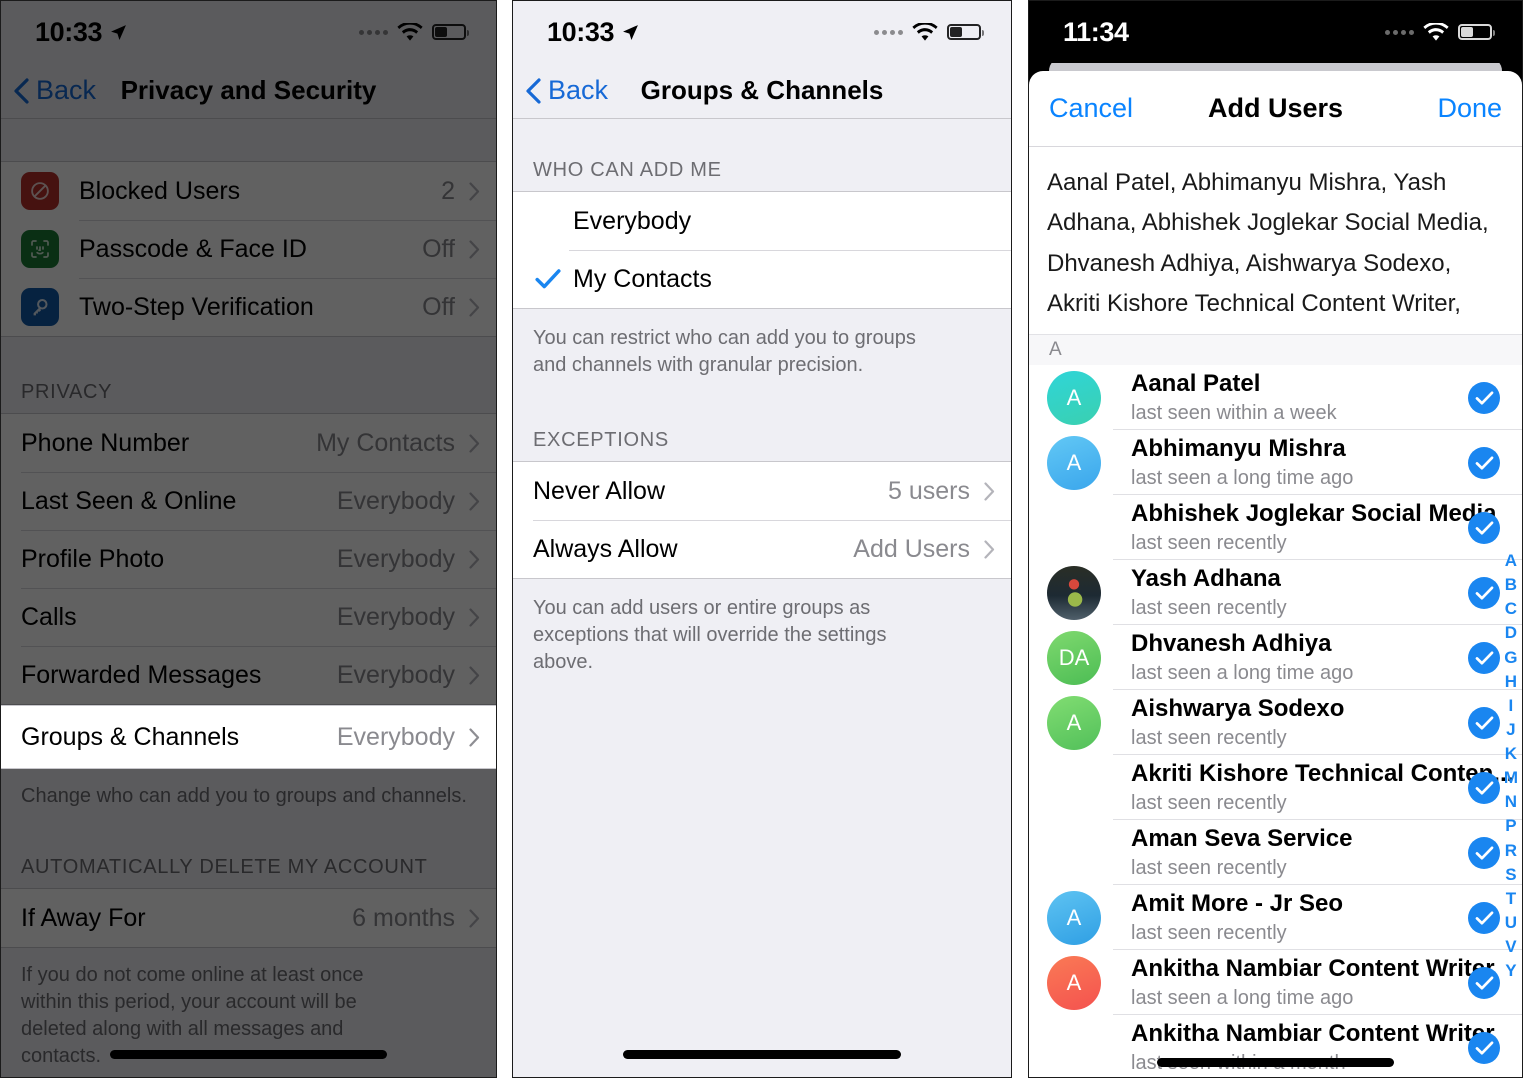 The height and width of the screenshot is (1078, 1524). What do you see at coordinates (762, 32) in the screenshot?
I see `status-bar: 10:33` at bounding box center [762, 32].